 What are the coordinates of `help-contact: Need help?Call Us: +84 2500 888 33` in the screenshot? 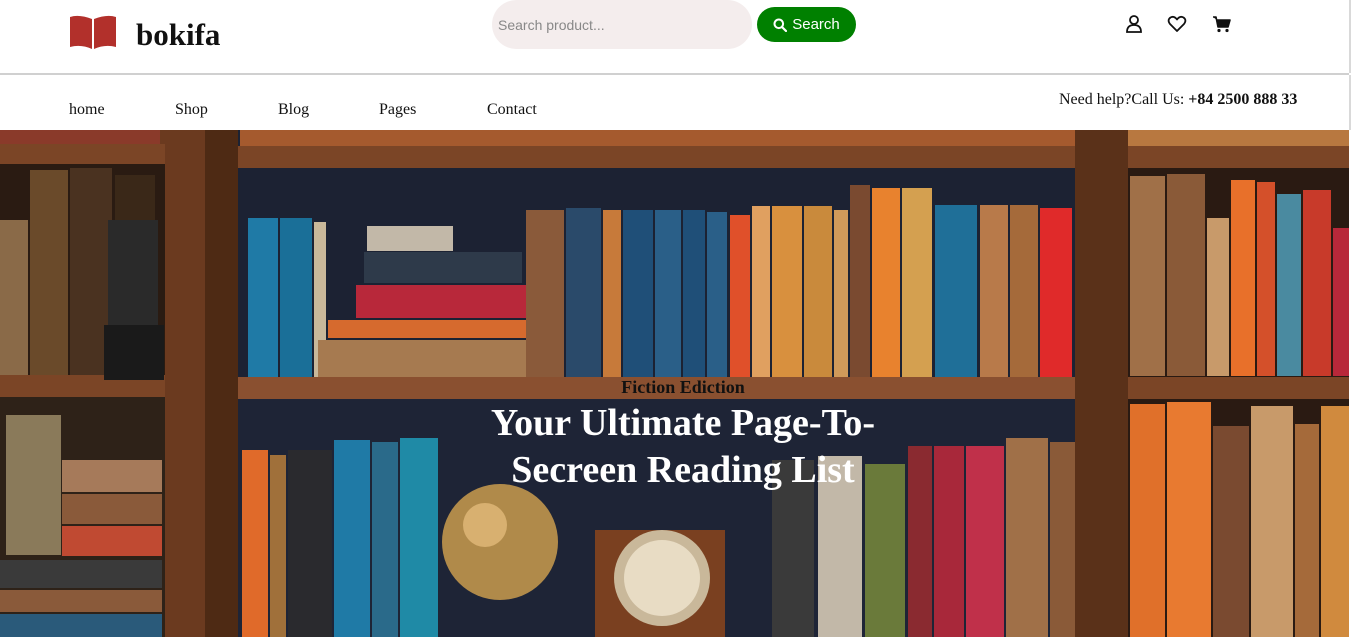 It's located at (1178, 100).